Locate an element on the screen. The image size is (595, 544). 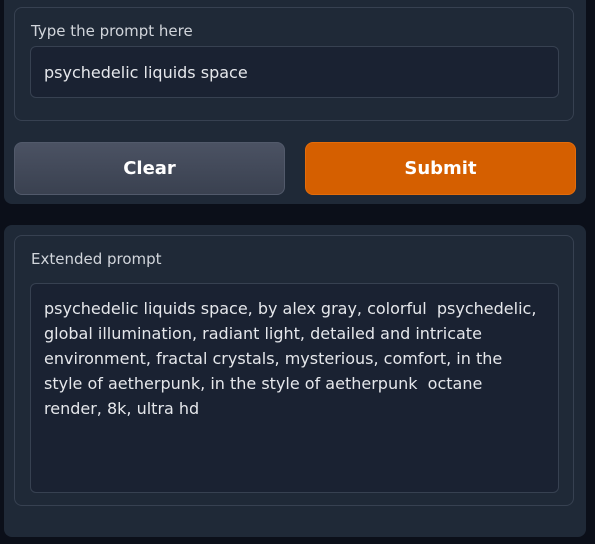
prompt-input: psychedelic liquids space is located at coordinates (294, 72).